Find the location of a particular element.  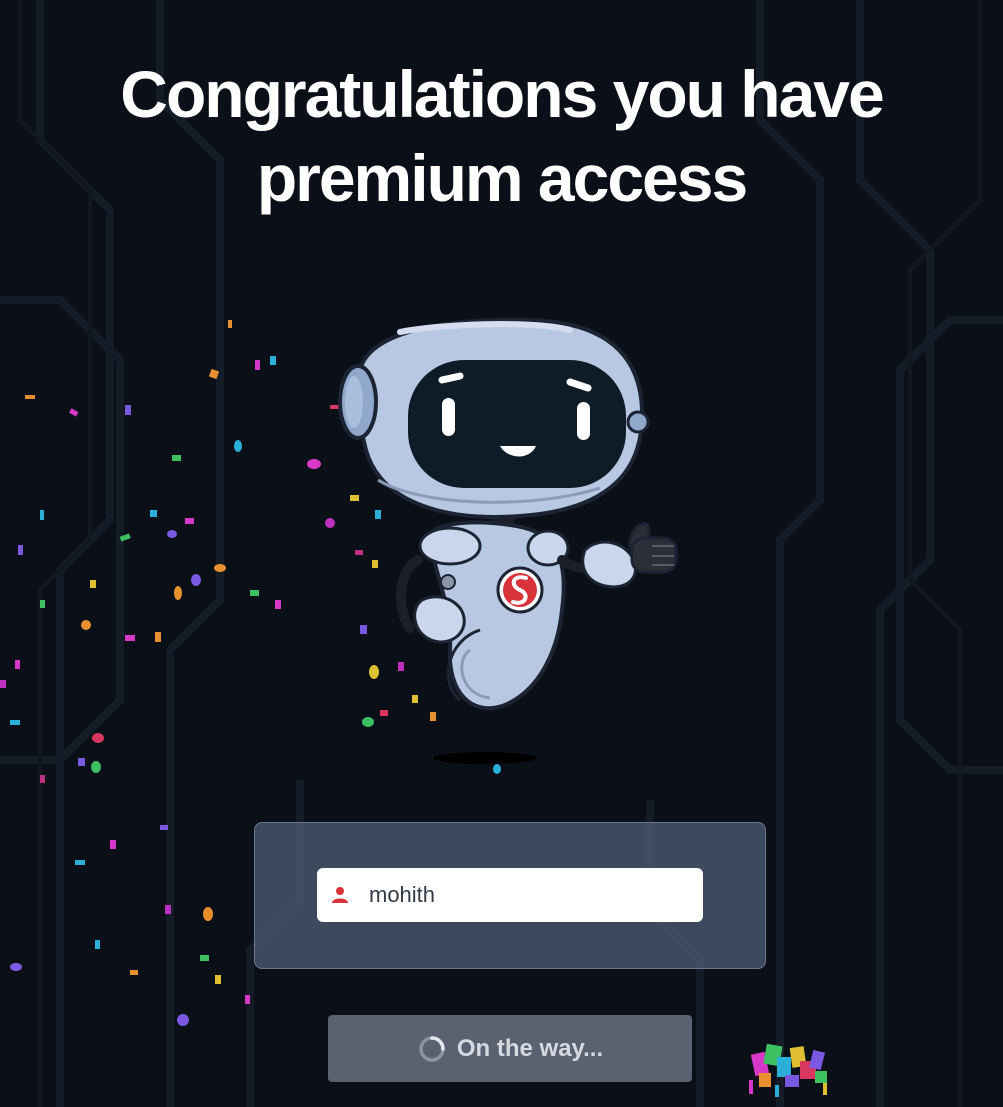

spinner-icon is located at coordinates (432, 1048).